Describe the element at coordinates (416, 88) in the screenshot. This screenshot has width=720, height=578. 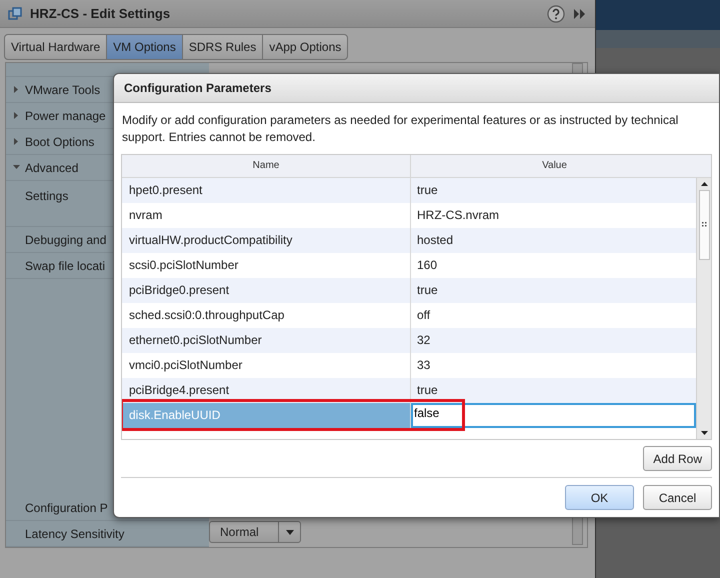
I see `dialog-title: Configuration Parameters` at that location.